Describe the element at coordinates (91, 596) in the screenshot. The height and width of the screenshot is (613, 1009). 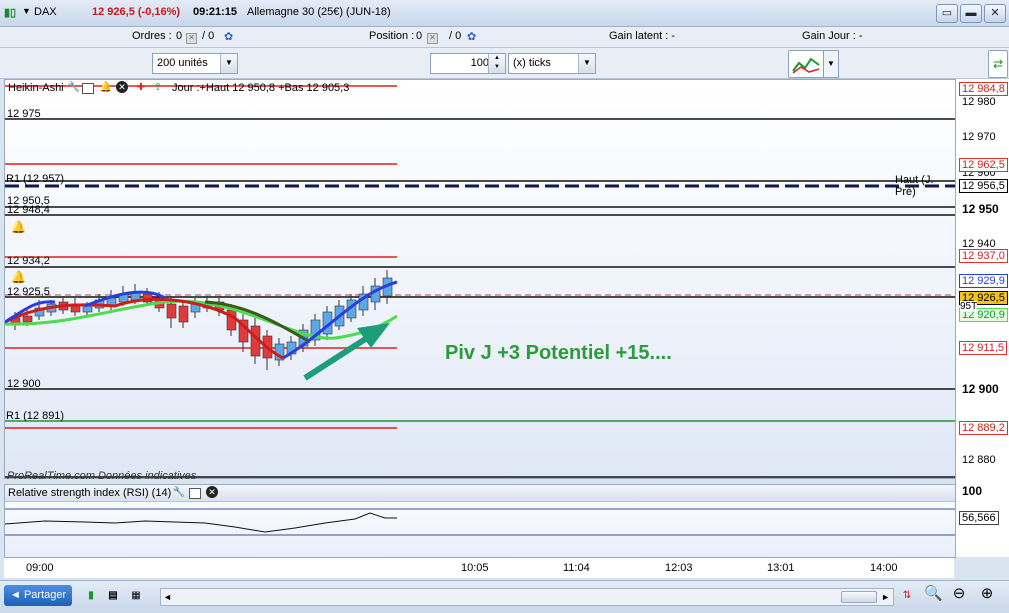
I see `candlestick-icon: ▮` at that location.